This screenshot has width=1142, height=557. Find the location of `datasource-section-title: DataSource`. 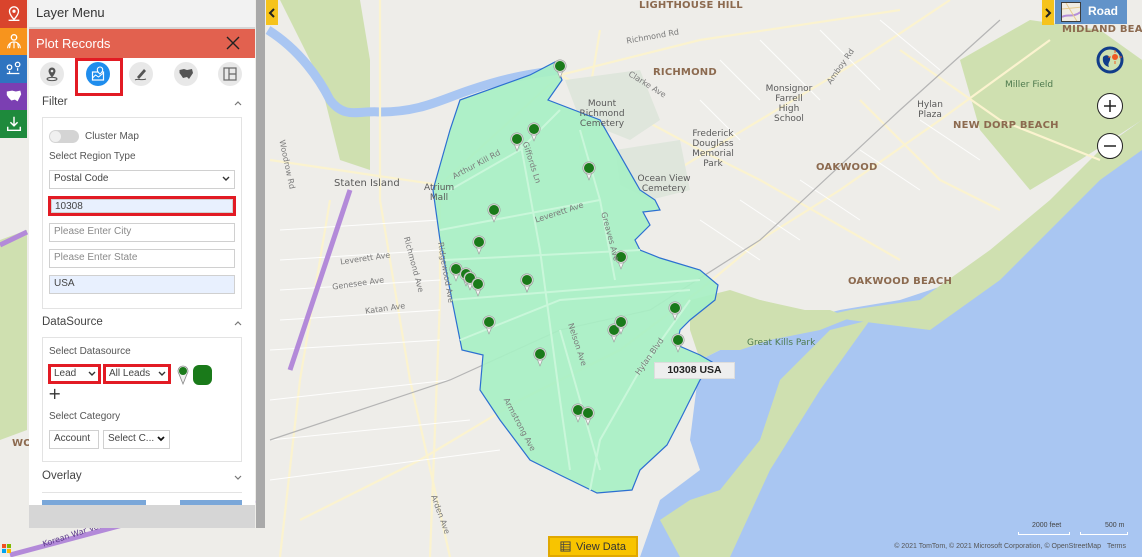

datasource-section-title: DataSource is located at coordinates (72, 322).